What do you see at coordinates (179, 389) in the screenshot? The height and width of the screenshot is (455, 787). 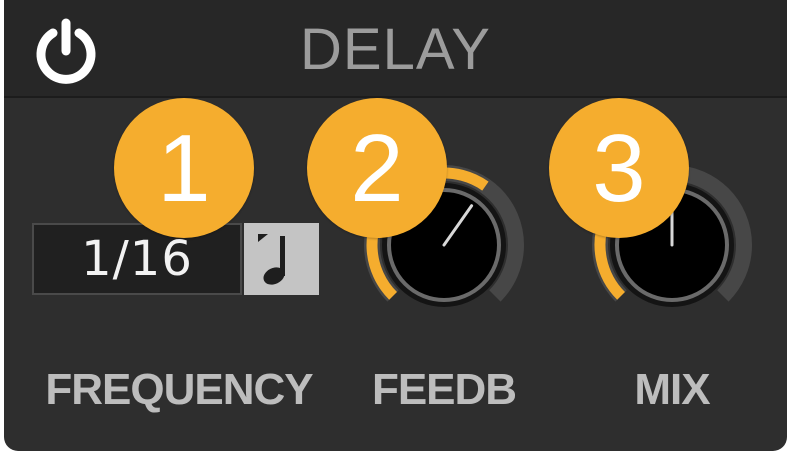 I see `frequency-label: FREQUENCY` at bounding box center [179, 389].